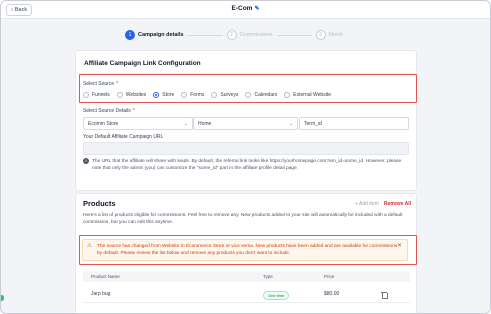  What do you see at coordinates (89, 246) in the screenshot?
I see `warning-icon: ⚠` at bounding box center [89, 246].